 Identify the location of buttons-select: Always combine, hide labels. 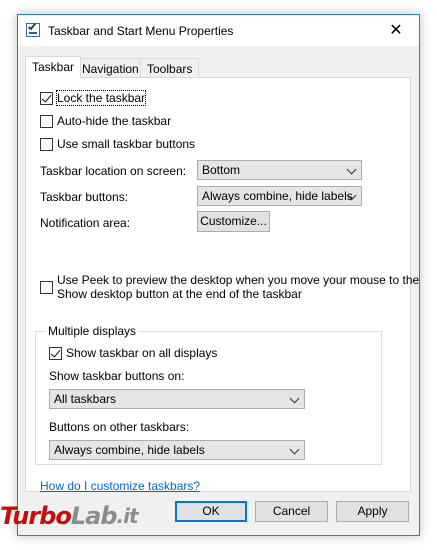
(279, 196).